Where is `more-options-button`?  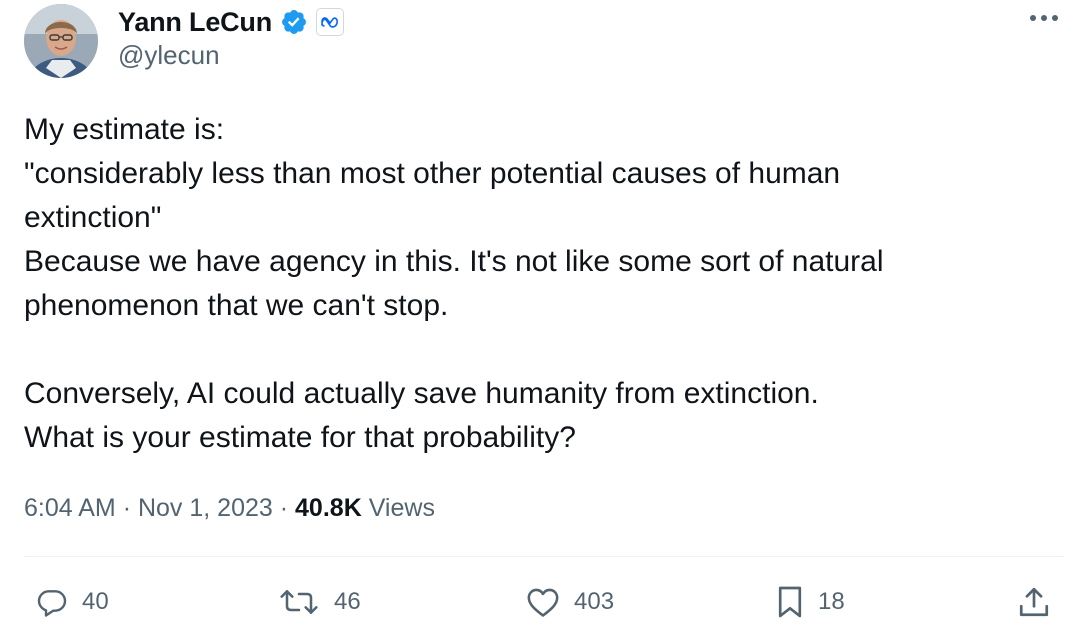 more-options-button is located at coordinates (1044, 18).